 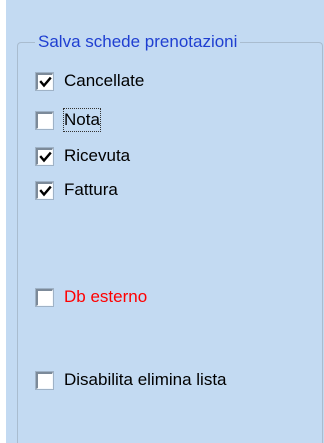 I want to click on checkbox-label: Fattura, so click(x=91, y=189).